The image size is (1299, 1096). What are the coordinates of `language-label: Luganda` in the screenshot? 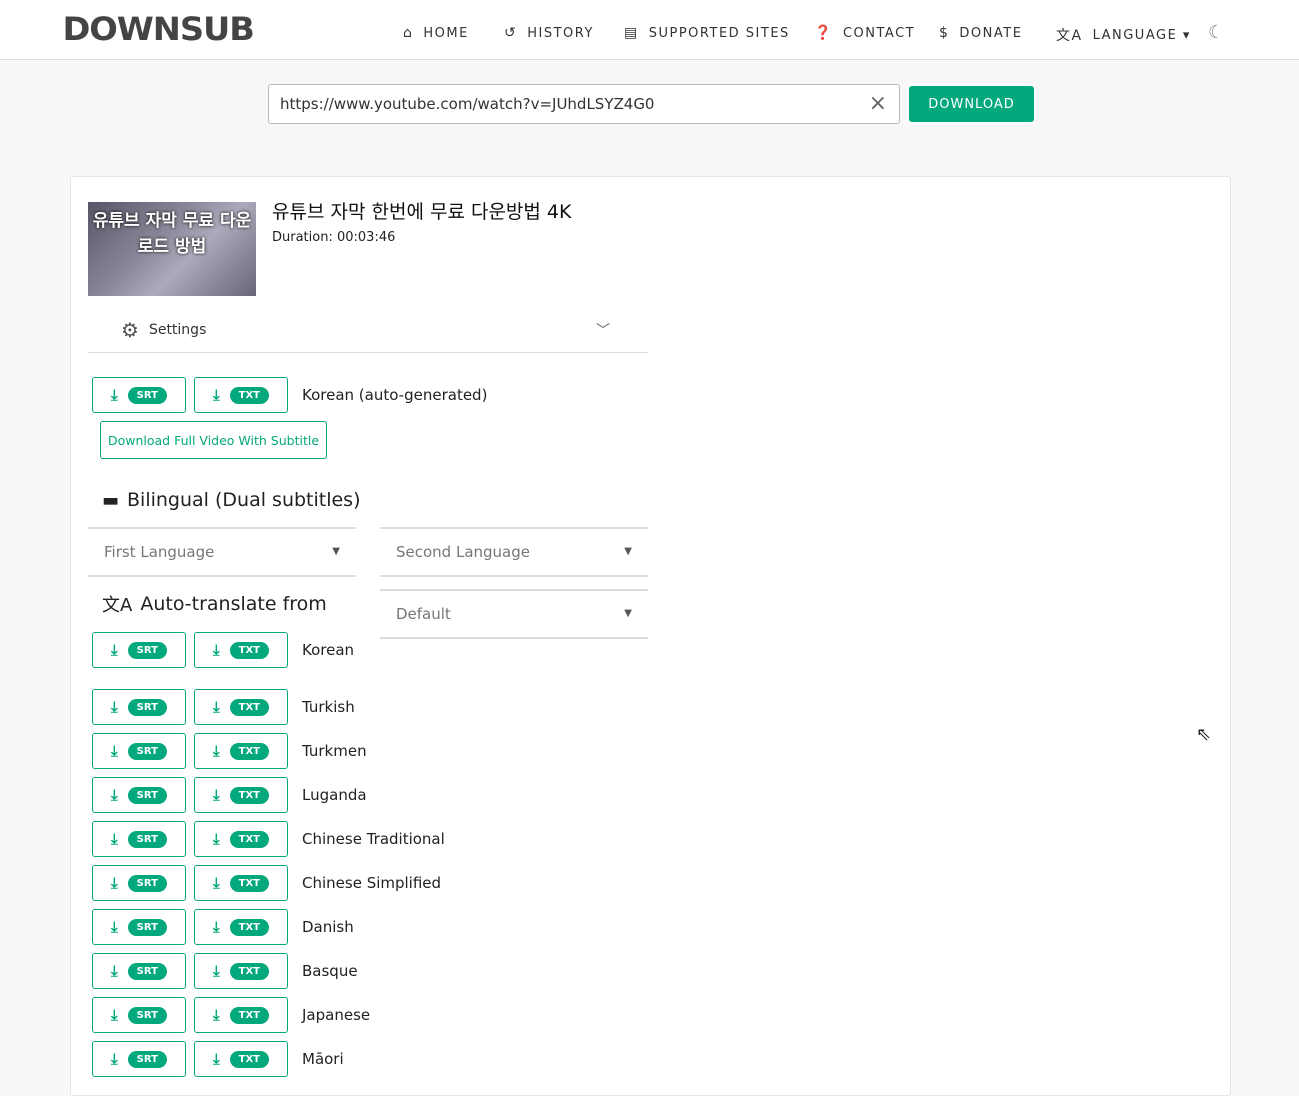 It's located at (334, 795).